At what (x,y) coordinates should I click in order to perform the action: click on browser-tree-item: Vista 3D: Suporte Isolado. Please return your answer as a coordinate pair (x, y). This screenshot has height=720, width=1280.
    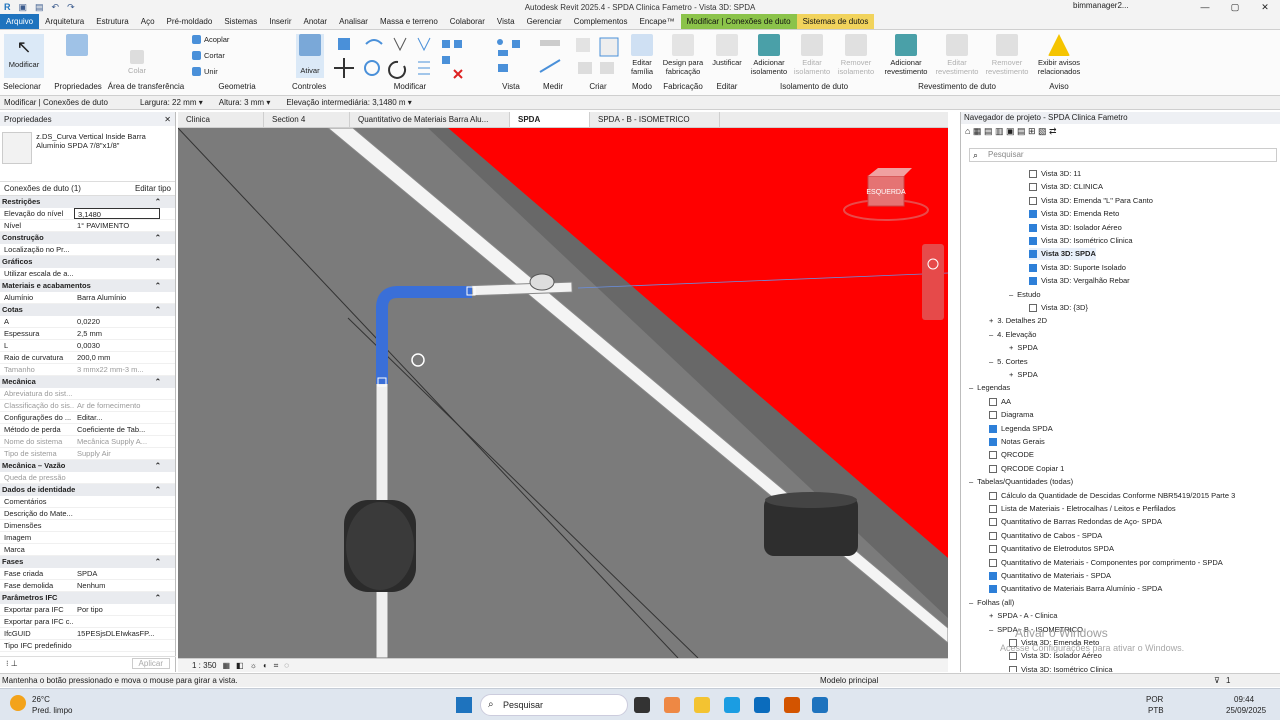
    Looking at the image, I should click on (1077, 268).